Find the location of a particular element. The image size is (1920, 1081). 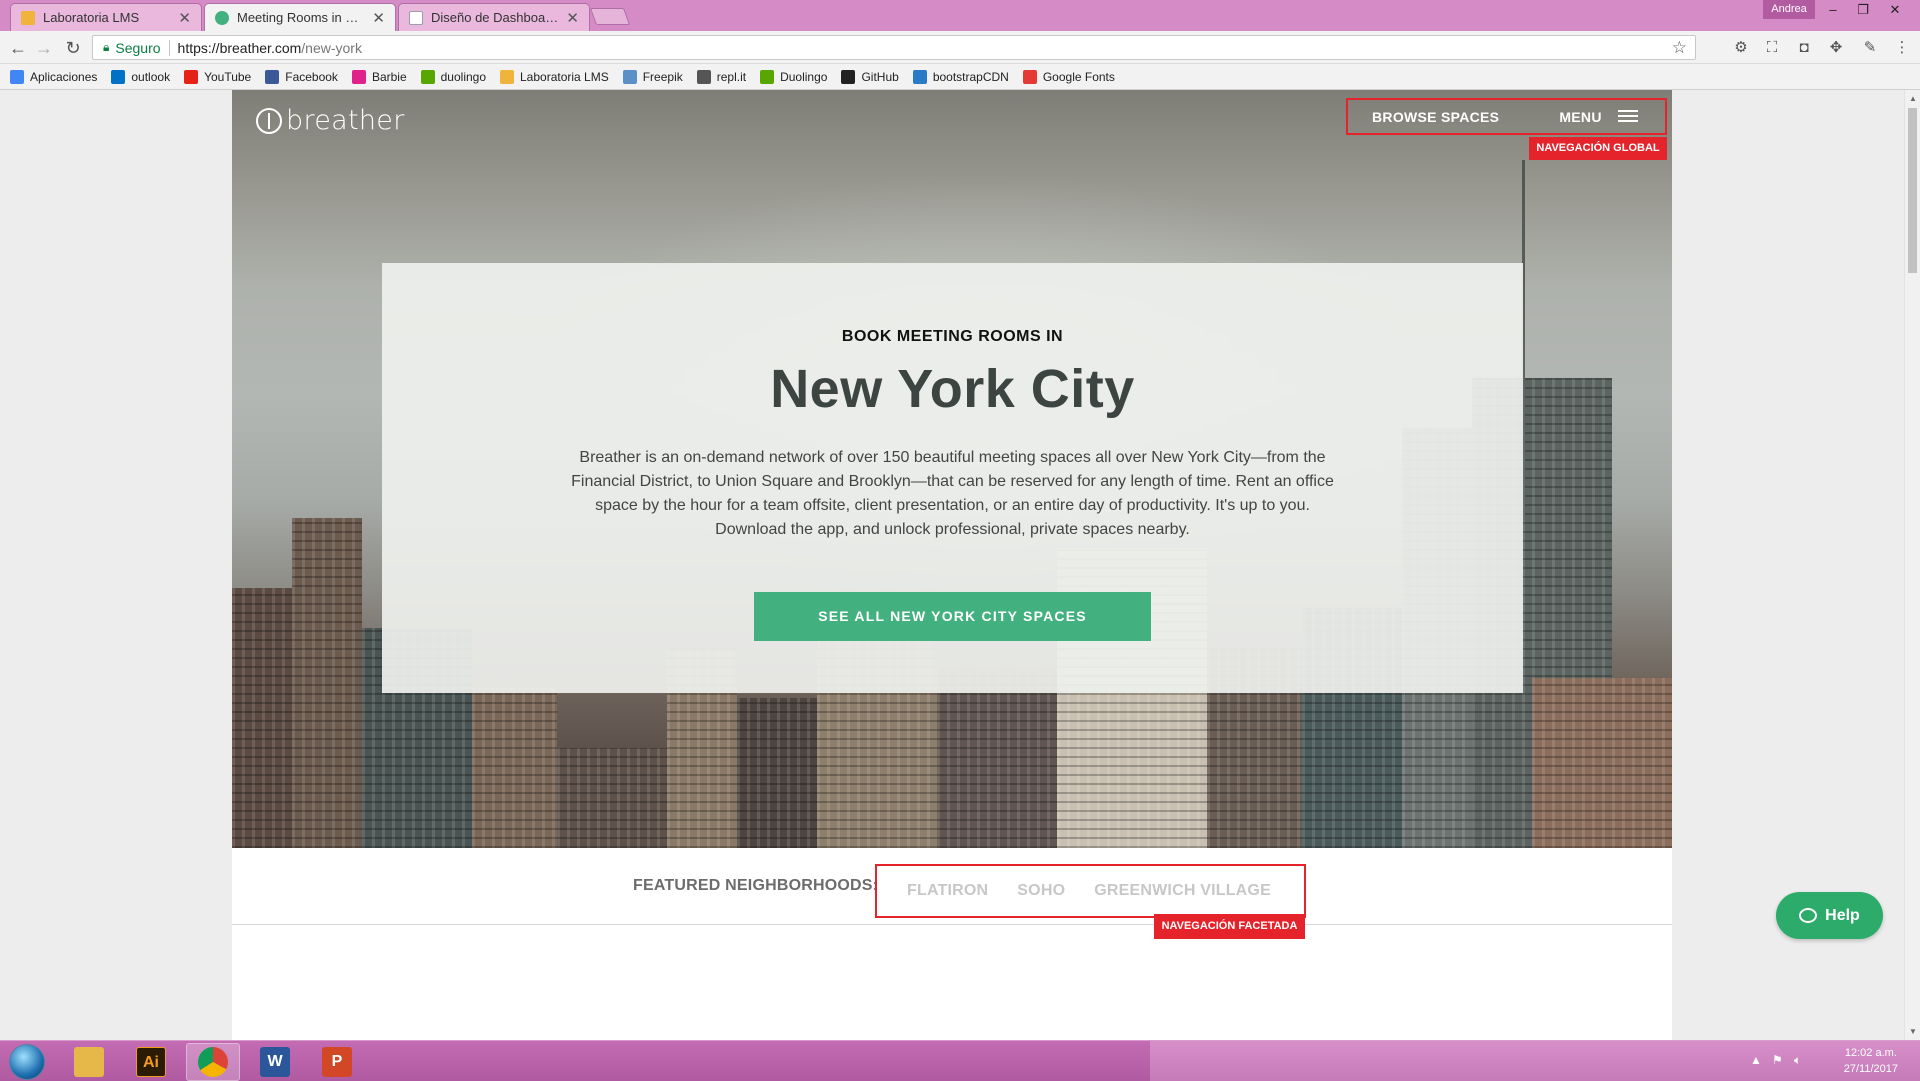

bookmark-label: YouTube is located at coordinates (228, 76).